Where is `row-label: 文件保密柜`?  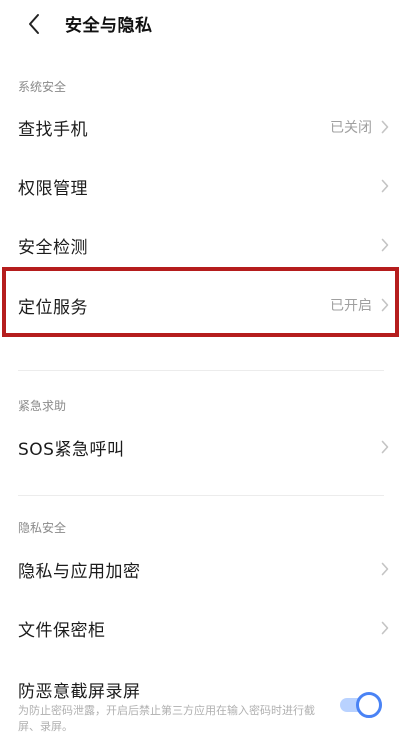 row-label: 文件保密柜 is located at coordinates (62, 630).